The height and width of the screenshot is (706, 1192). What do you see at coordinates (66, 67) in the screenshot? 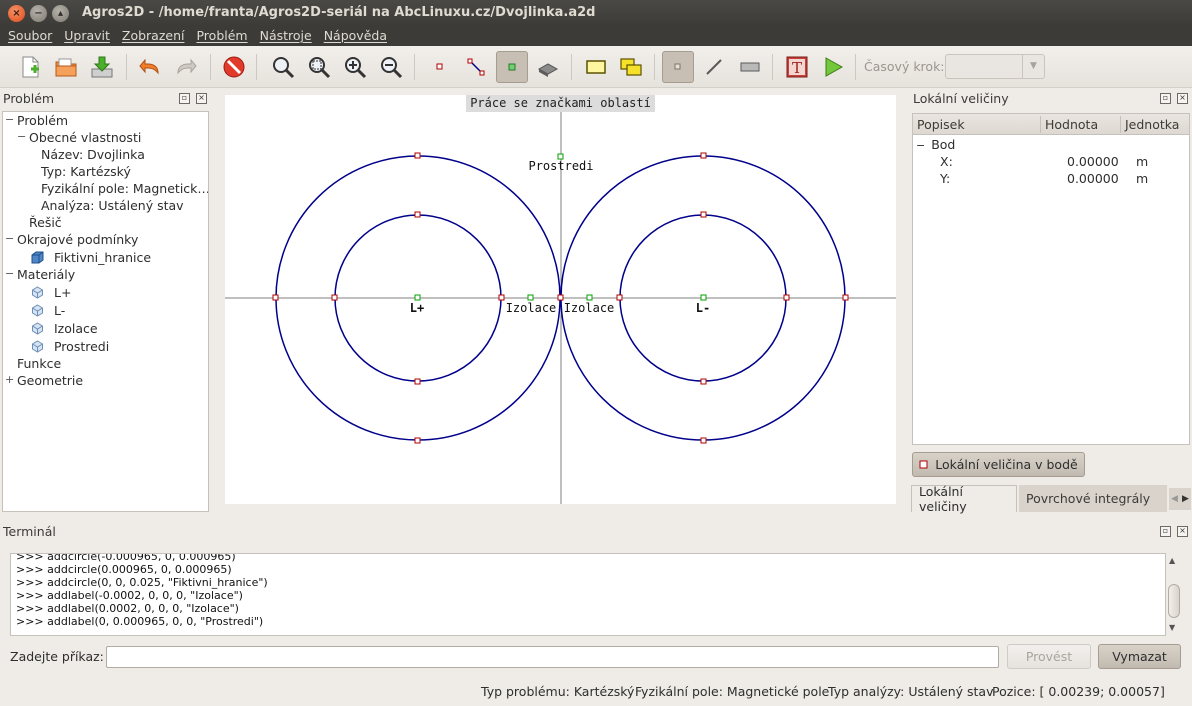
I see `open-file-icon` at bounding box center [66, 67].